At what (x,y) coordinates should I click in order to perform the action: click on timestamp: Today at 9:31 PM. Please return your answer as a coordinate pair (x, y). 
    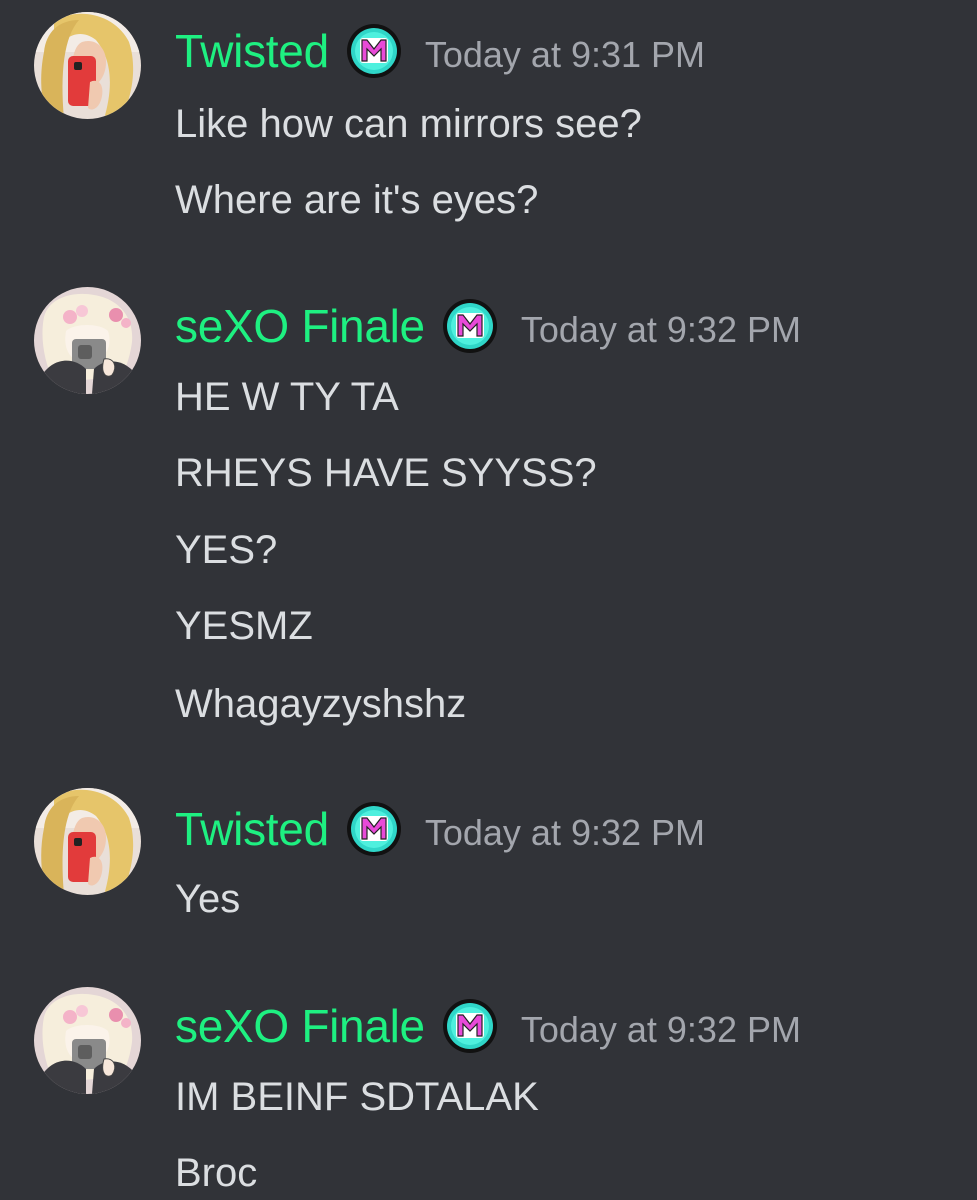
    Looking at the image, I should click on (565, 54).